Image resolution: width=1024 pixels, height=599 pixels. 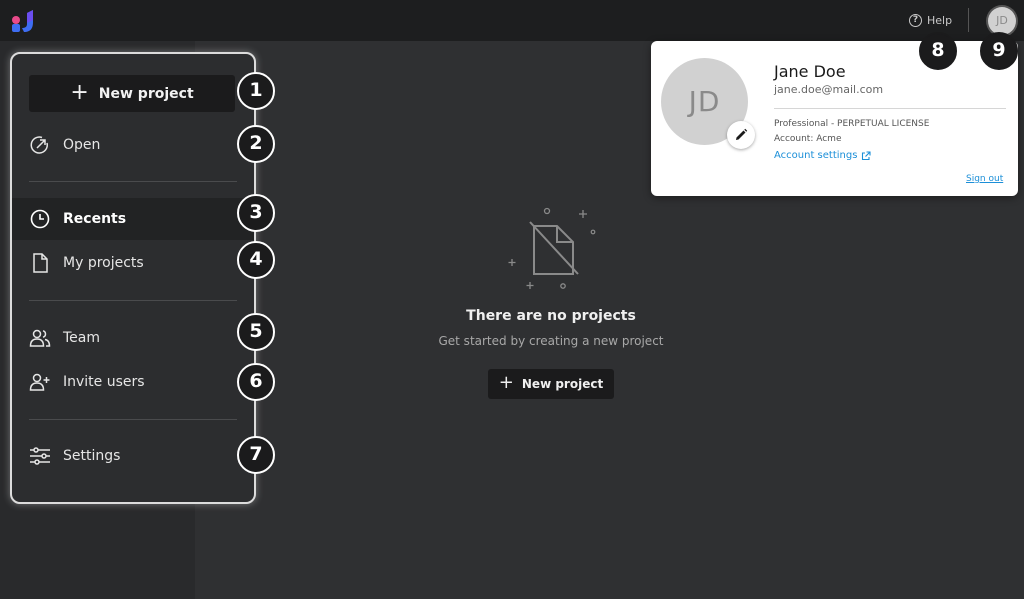 What do you see at coordinates (816, 155) in the screenshot?
I see `account-settings-label: Account settings` at bounding box center [816, 155].